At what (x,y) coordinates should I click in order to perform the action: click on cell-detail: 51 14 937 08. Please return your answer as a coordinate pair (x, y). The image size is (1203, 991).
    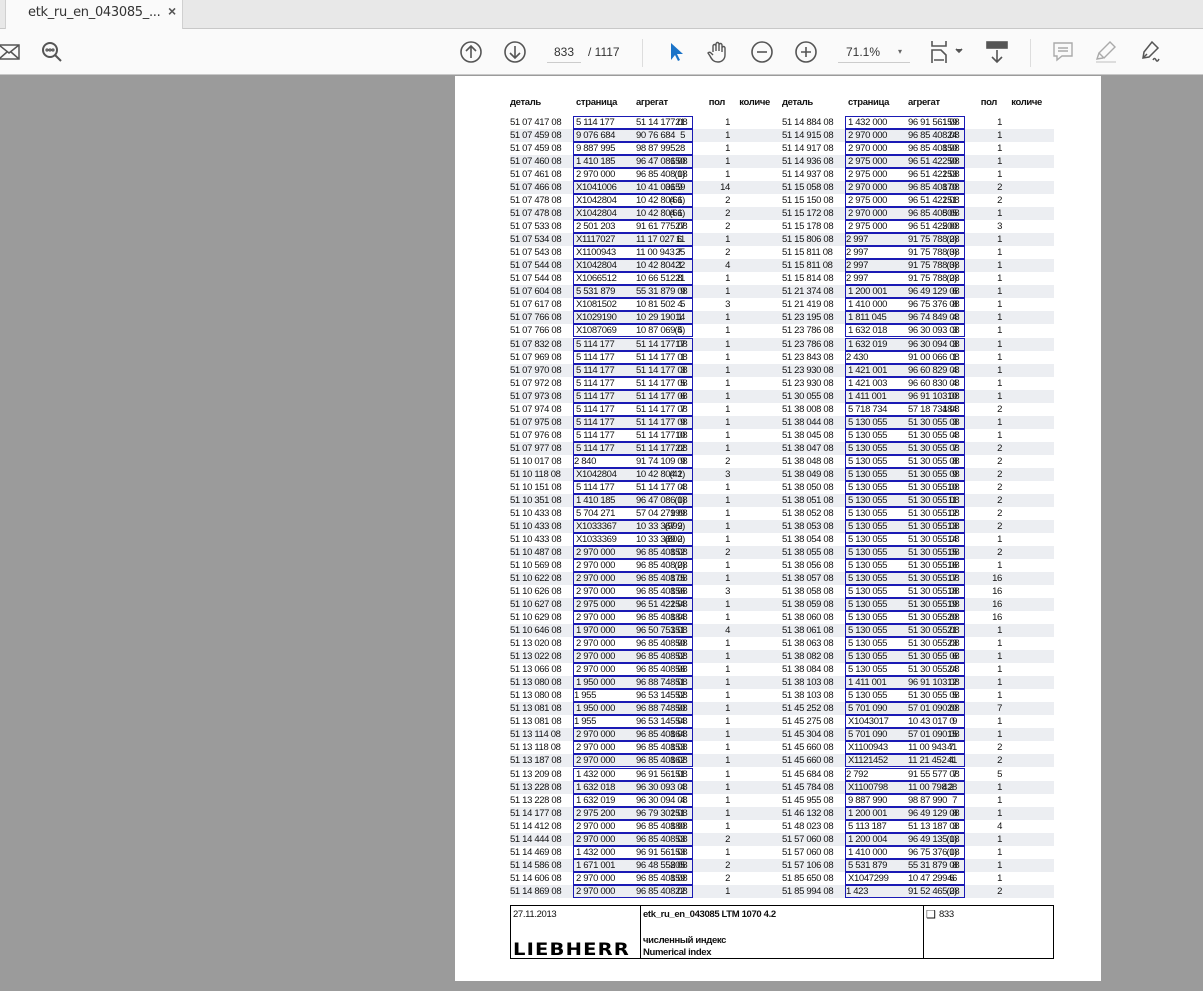
    Looking at the image, I should click on (808, 174).